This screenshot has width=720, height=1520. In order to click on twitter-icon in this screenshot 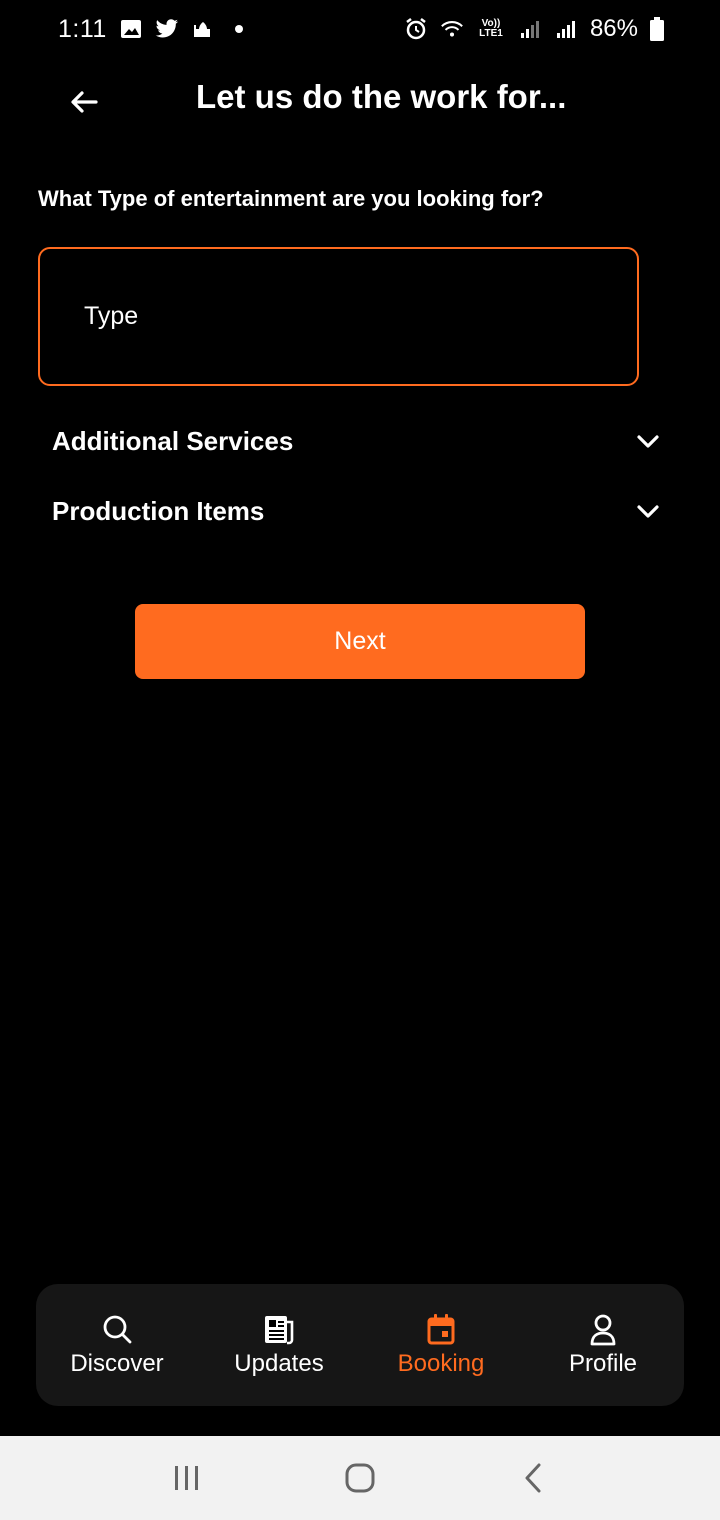, I will do `click(167, 29)`.